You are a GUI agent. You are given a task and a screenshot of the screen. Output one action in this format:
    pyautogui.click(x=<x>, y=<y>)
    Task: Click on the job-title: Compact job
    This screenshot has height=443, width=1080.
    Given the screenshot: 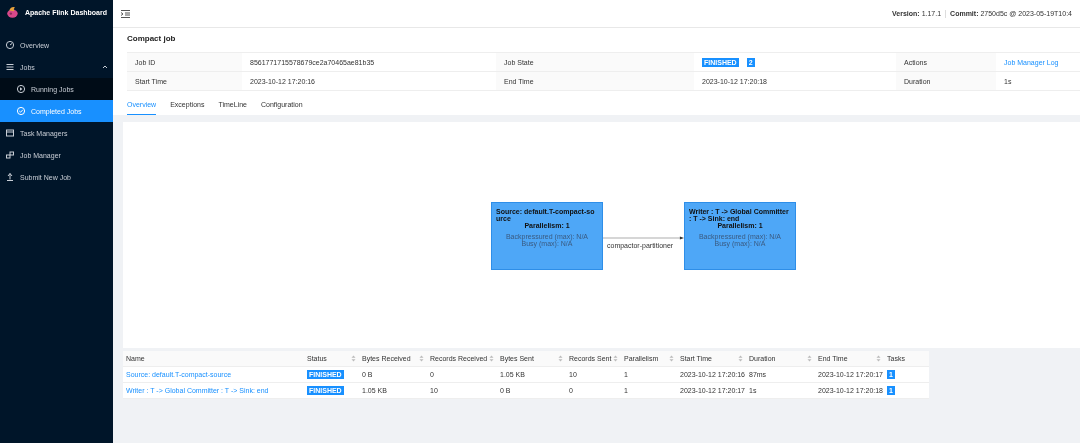 What is the action you would take?
    pyautogui.click(x=151, y=38)
    